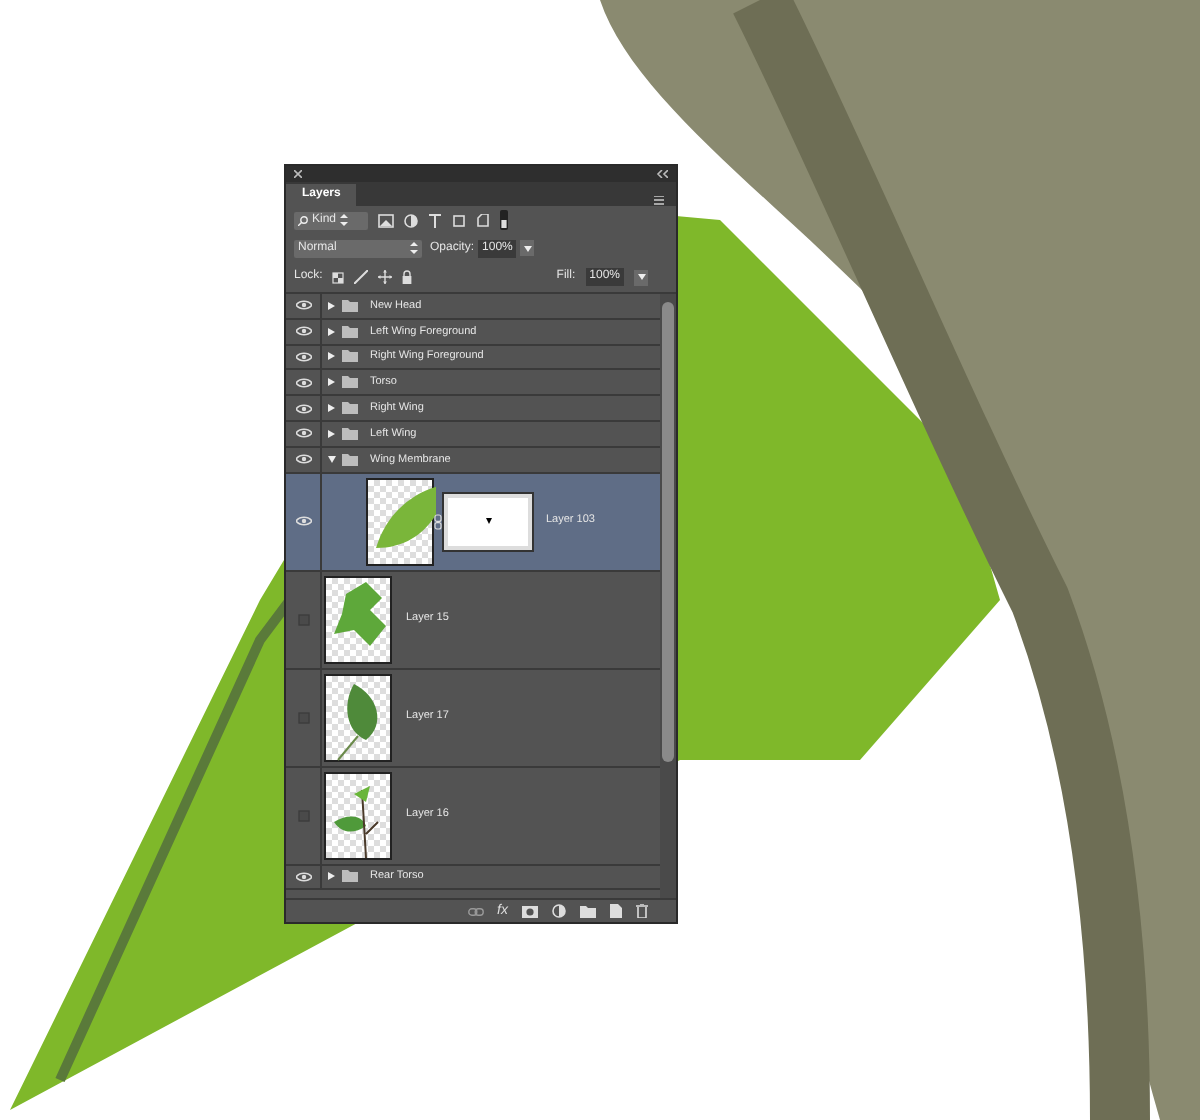  Describe the element at coordinates (616, 911) in the screenshot. I see `new-layer-icon` at that location.